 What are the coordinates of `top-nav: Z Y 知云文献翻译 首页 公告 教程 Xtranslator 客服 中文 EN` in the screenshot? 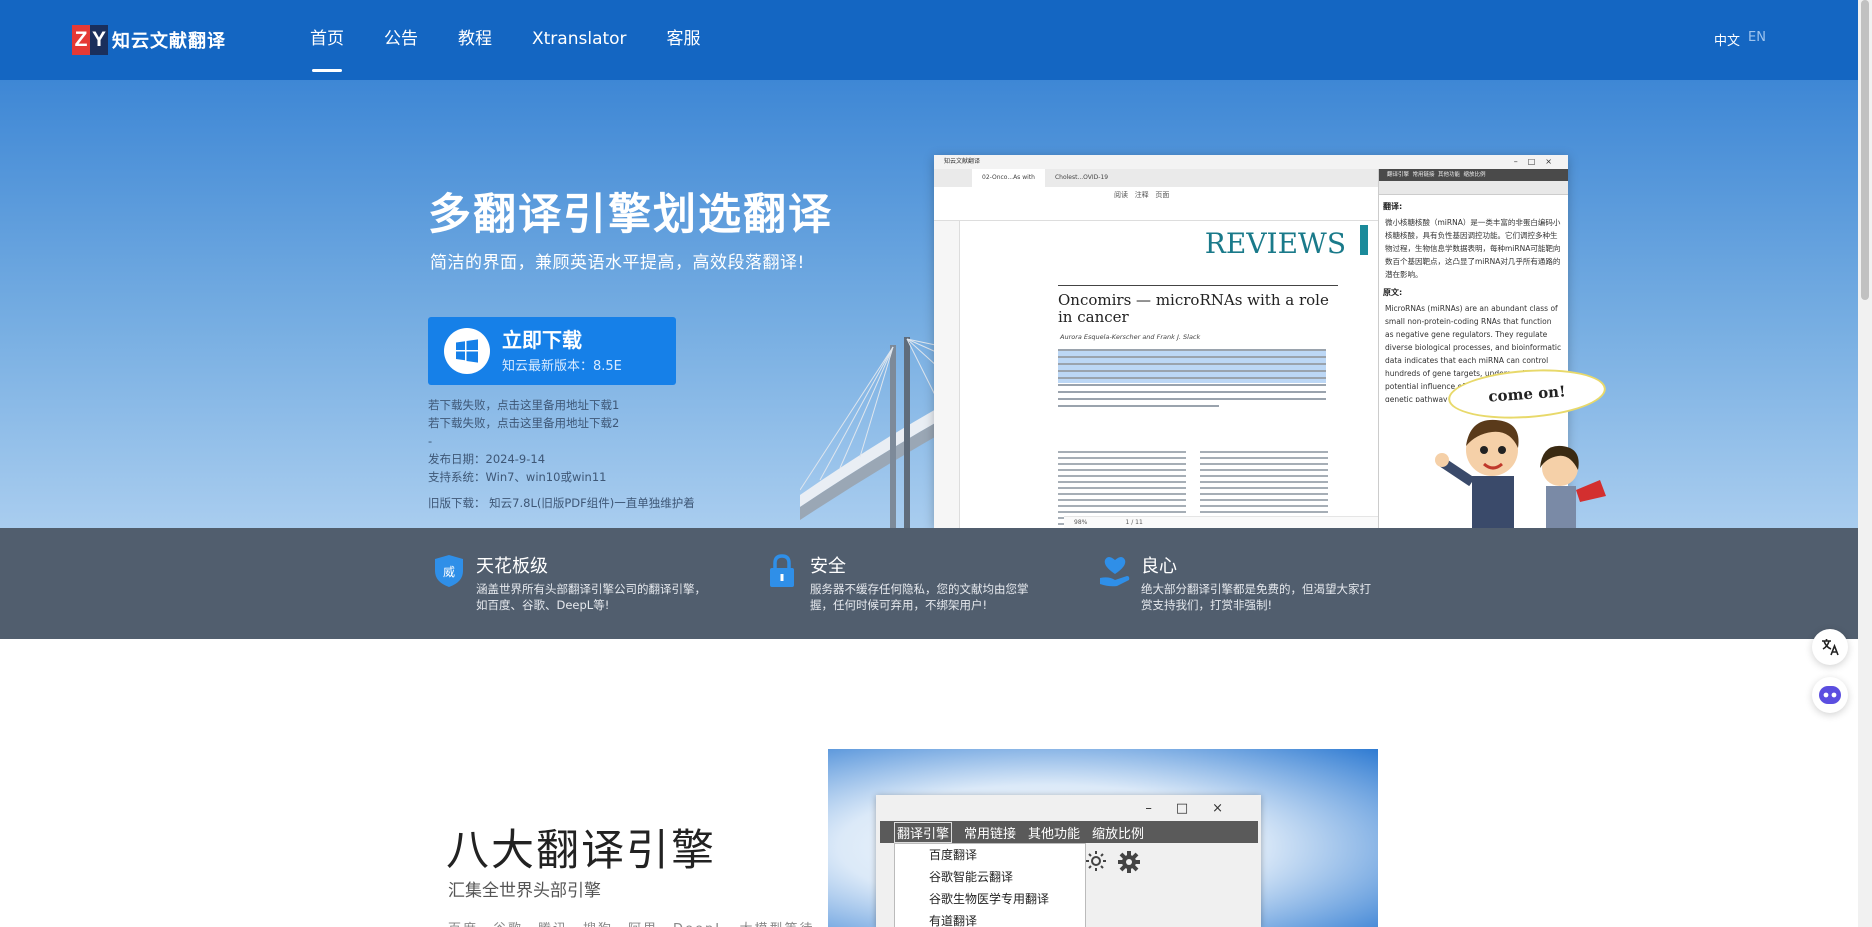 It's located at (929, 40).